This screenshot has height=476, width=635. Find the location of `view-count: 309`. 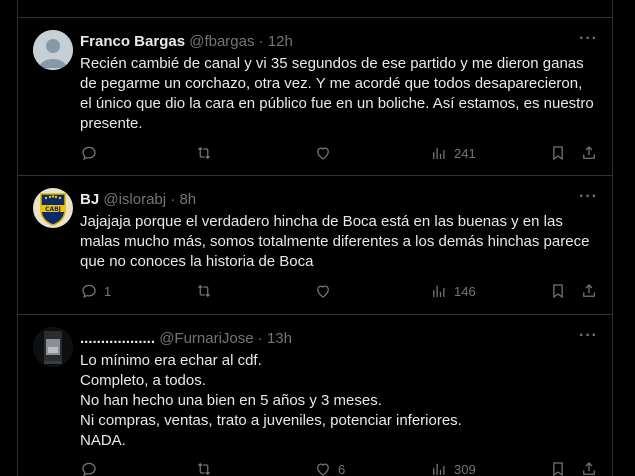

view-count: 309 is located at coordinates (465, 468).